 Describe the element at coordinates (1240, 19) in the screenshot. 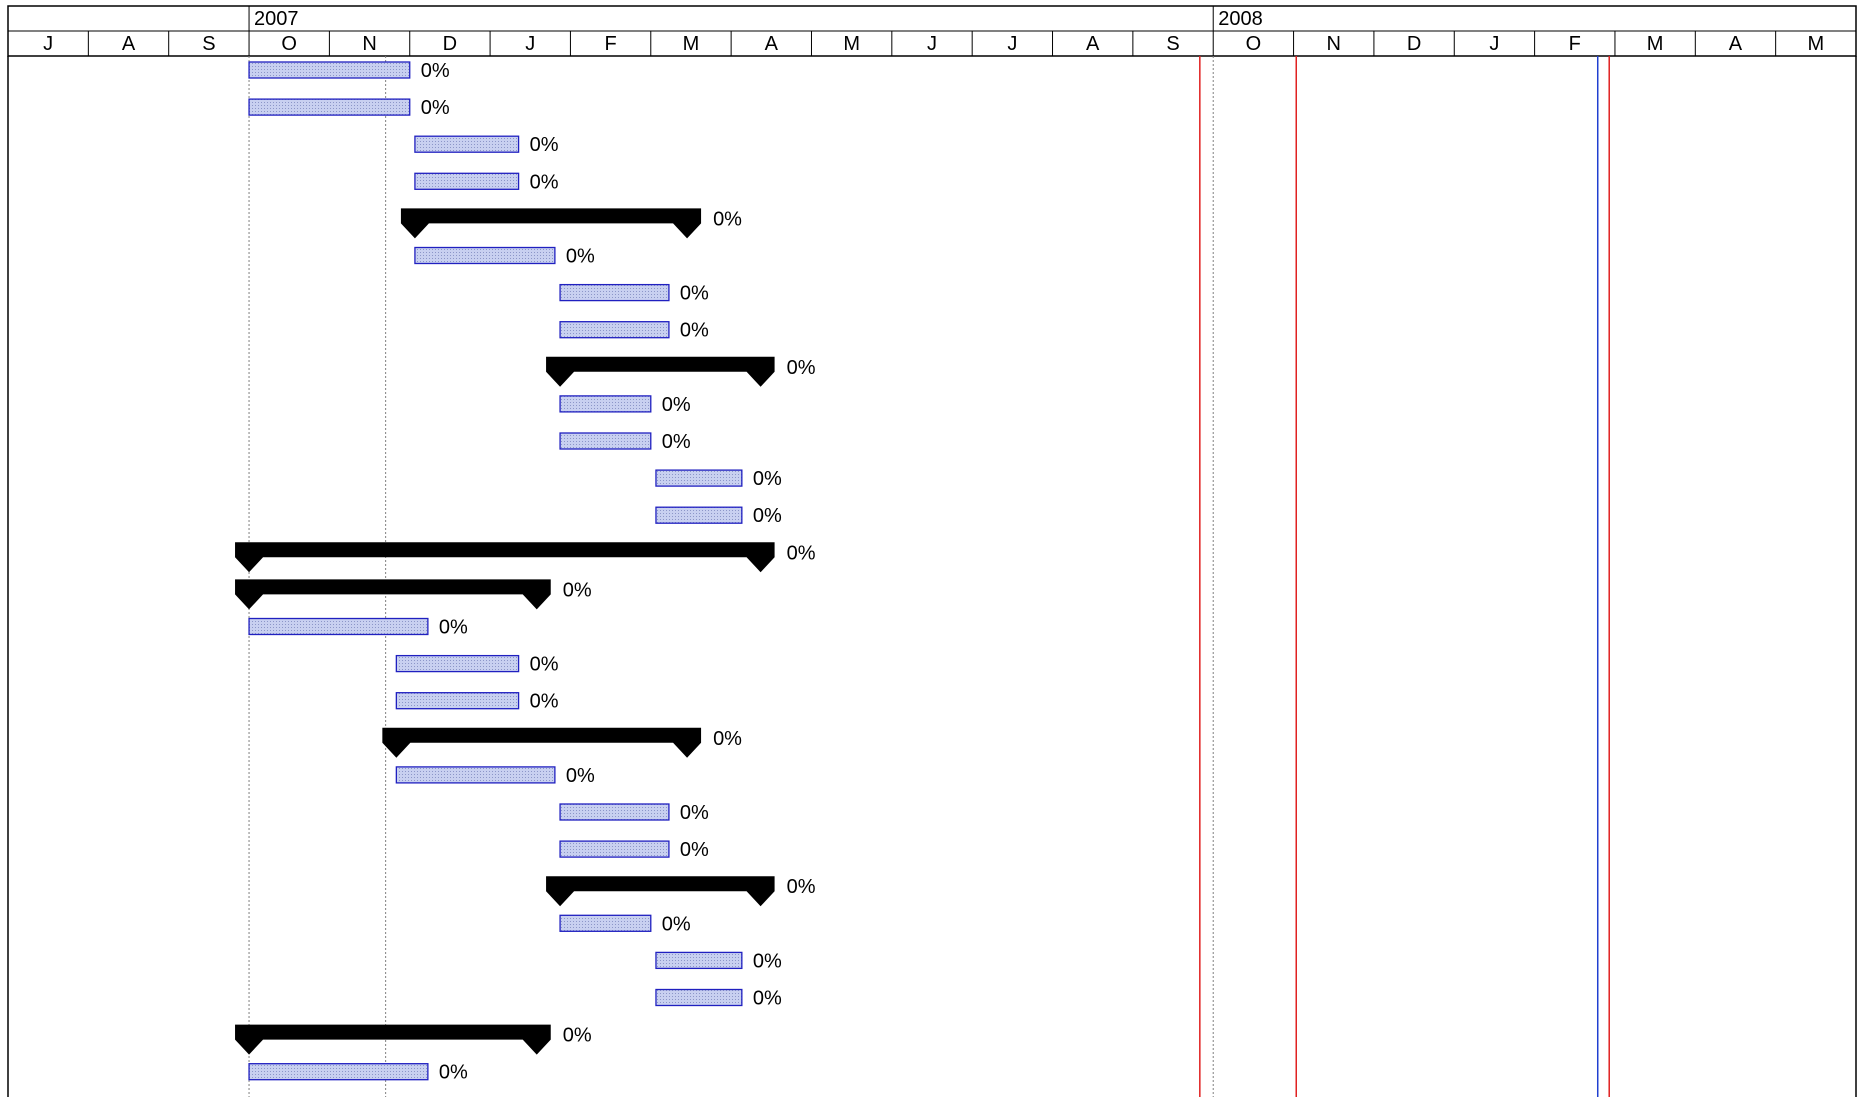

I see `year-label: 2008` at that location.